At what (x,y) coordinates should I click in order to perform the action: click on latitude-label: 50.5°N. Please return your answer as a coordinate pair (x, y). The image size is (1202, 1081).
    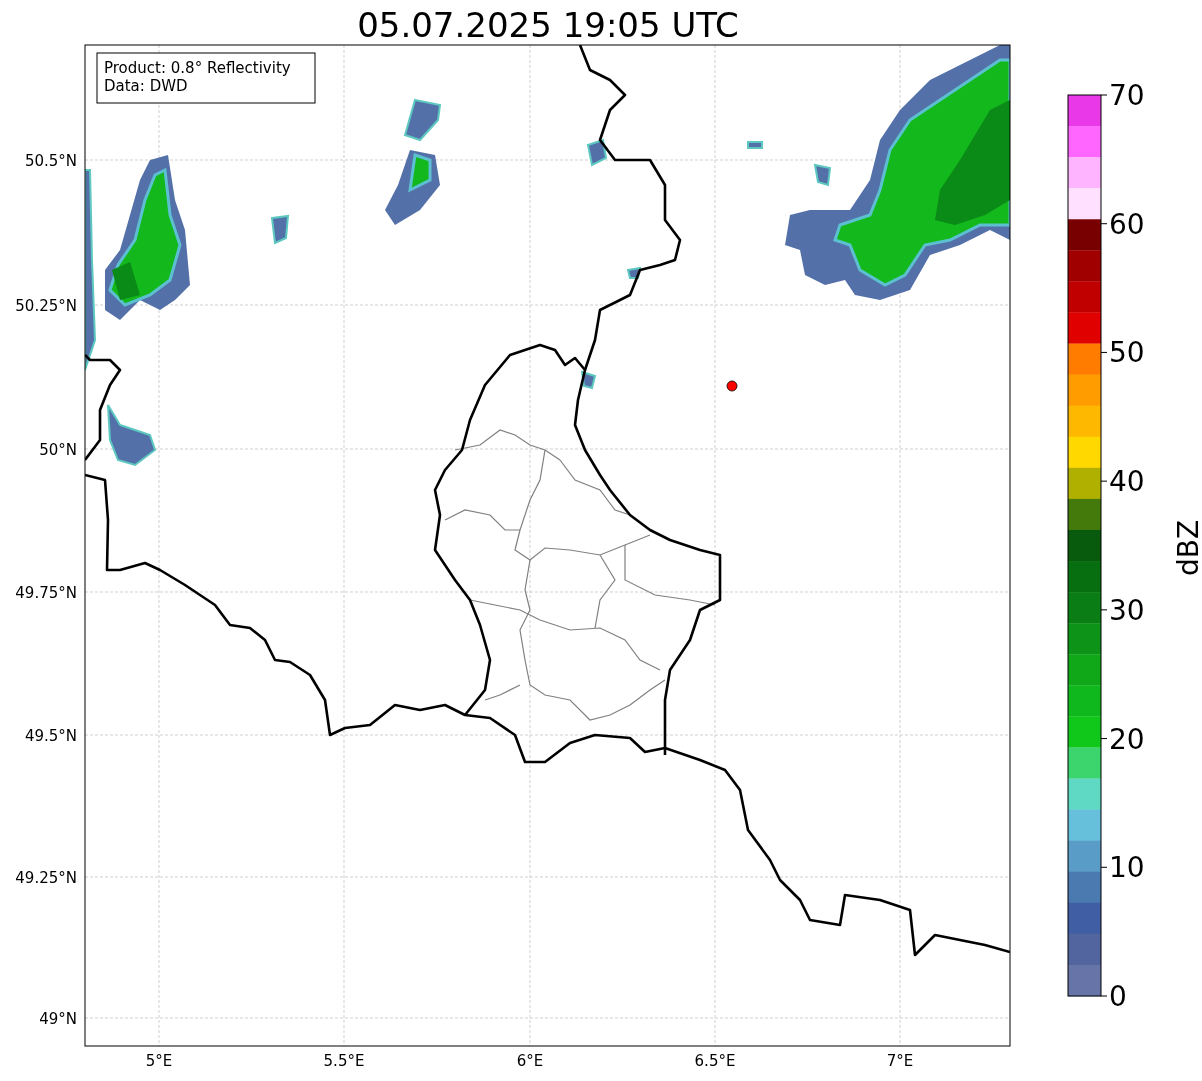
    Looking at the image, I should click on (50, 161).